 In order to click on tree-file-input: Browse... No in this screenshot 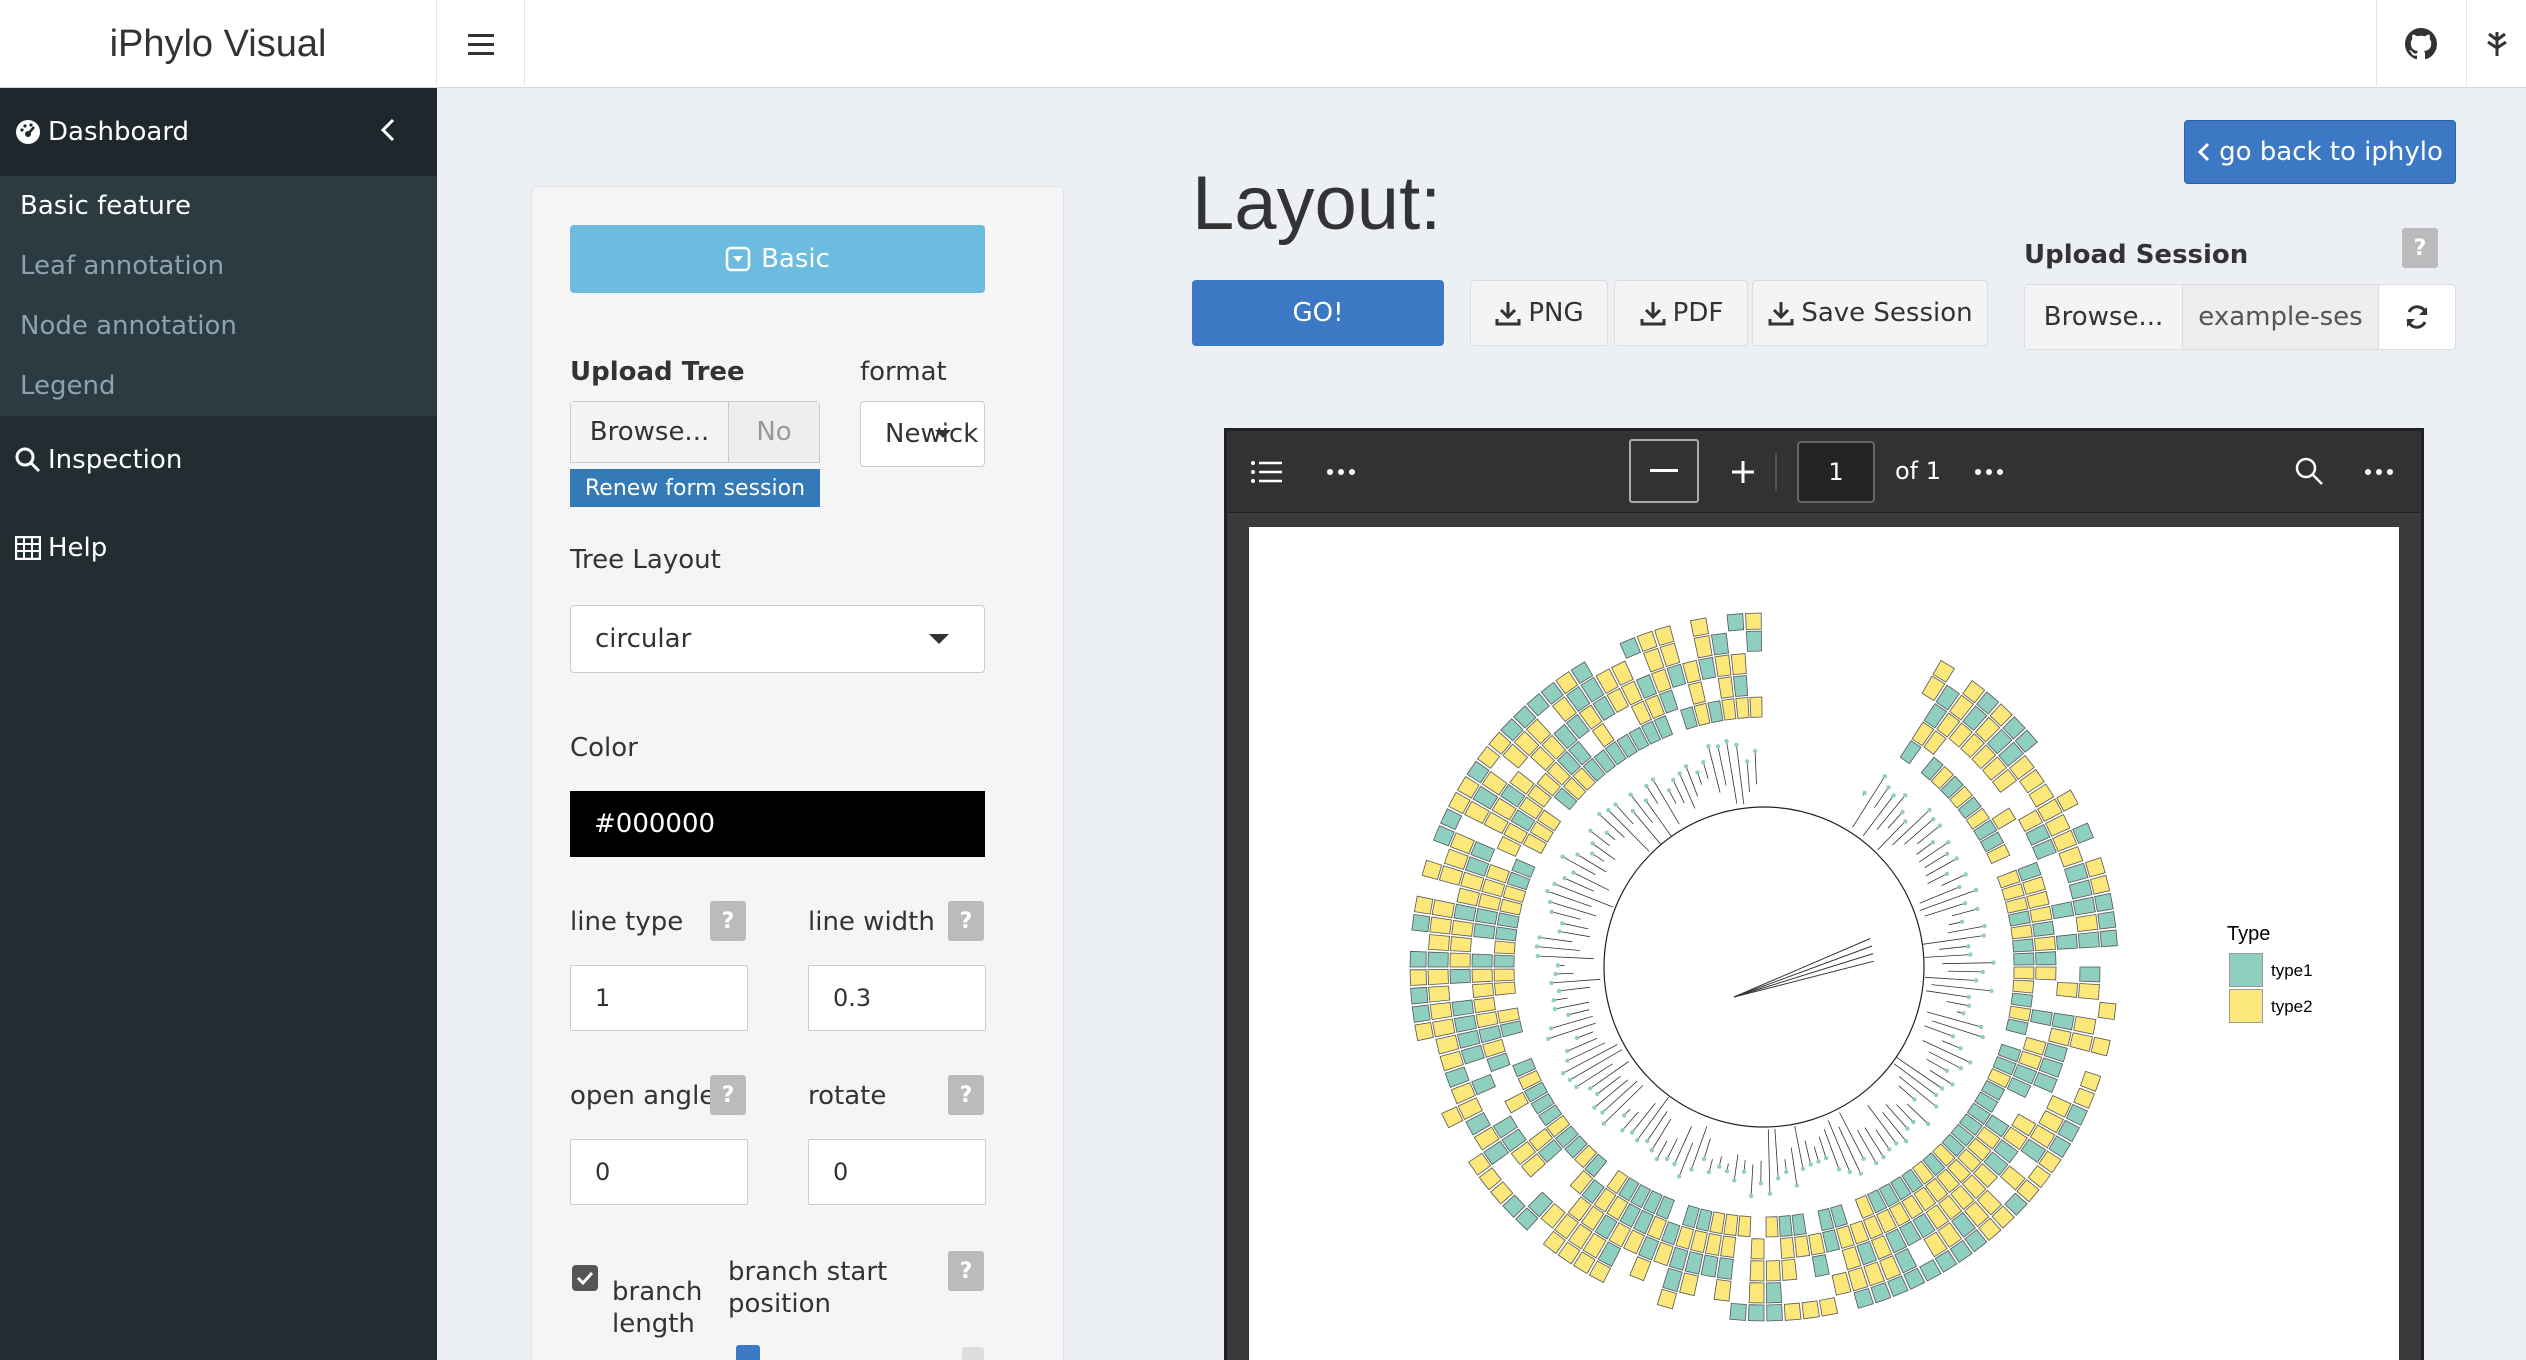, I will do `click(695, 432)`.